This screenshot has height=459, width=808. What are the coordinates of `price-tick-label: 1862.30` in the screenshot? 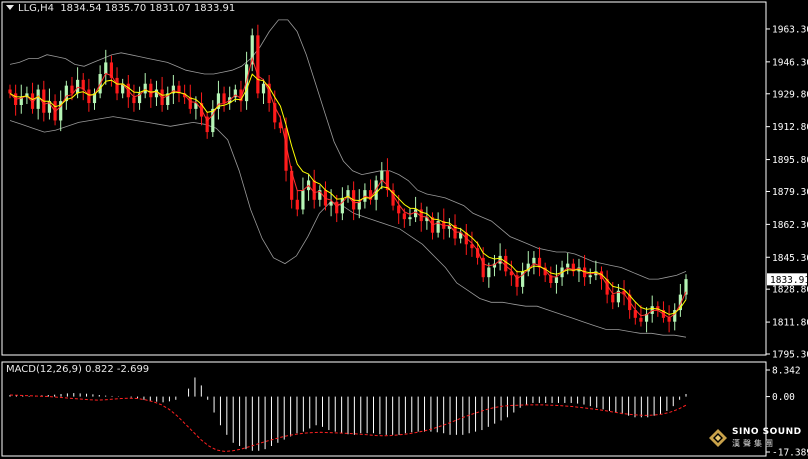 It's located at (790, 225).